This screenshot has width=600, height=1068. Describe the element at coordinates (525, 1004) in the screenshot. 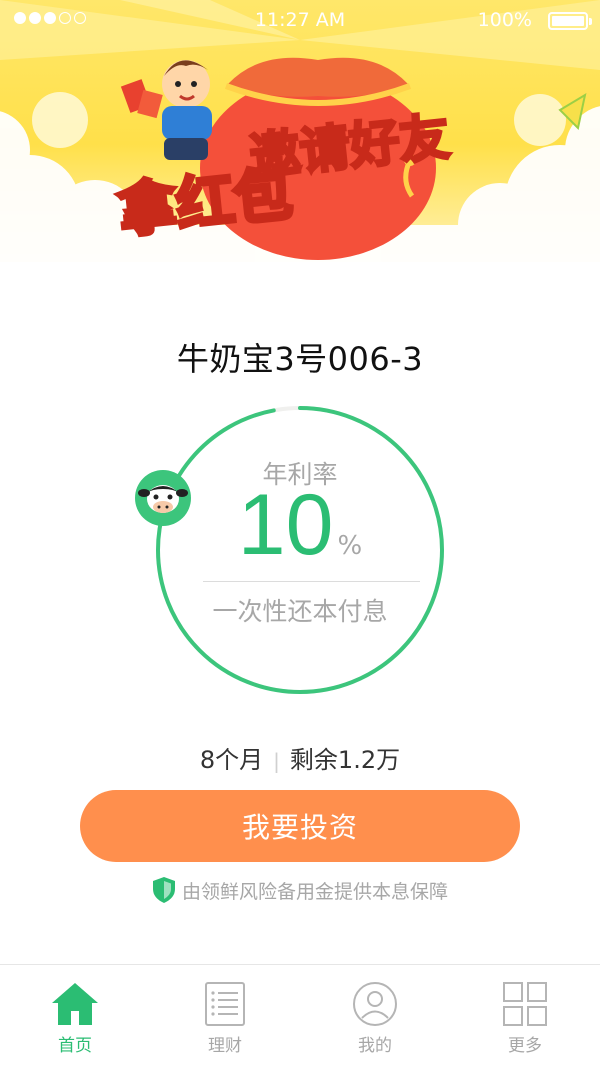

I see `grid-icon` at that location.